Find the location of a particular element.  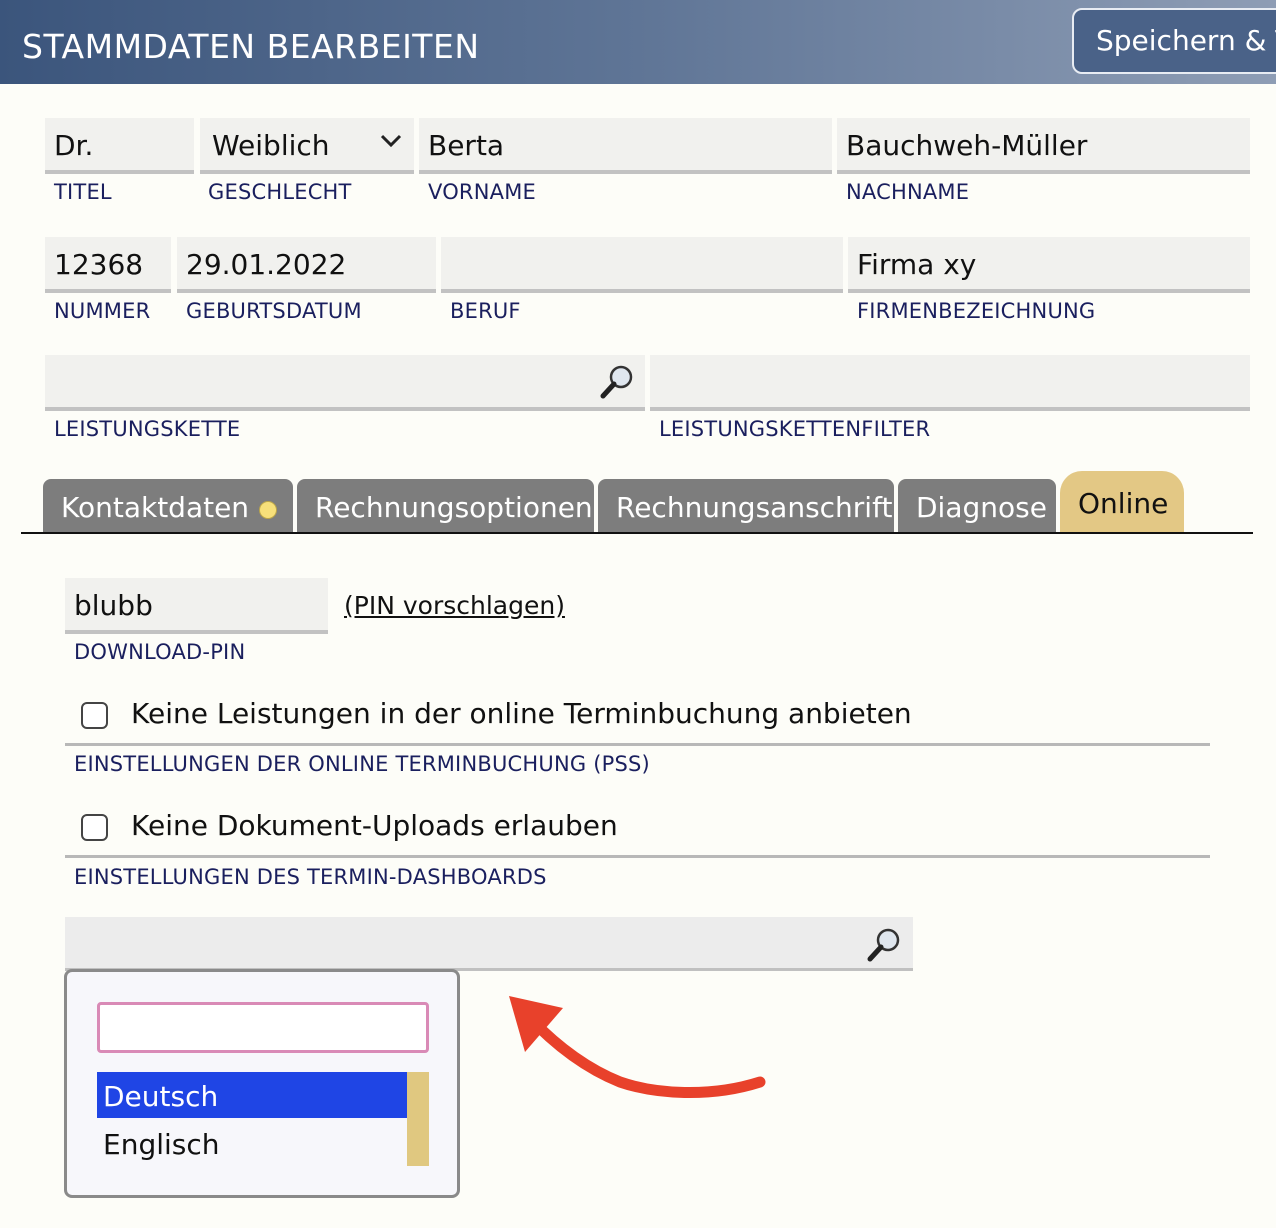

header-bar: STAMMDATEN BEARBEITEN Speichern & Te is located at coordinates (638, 42).